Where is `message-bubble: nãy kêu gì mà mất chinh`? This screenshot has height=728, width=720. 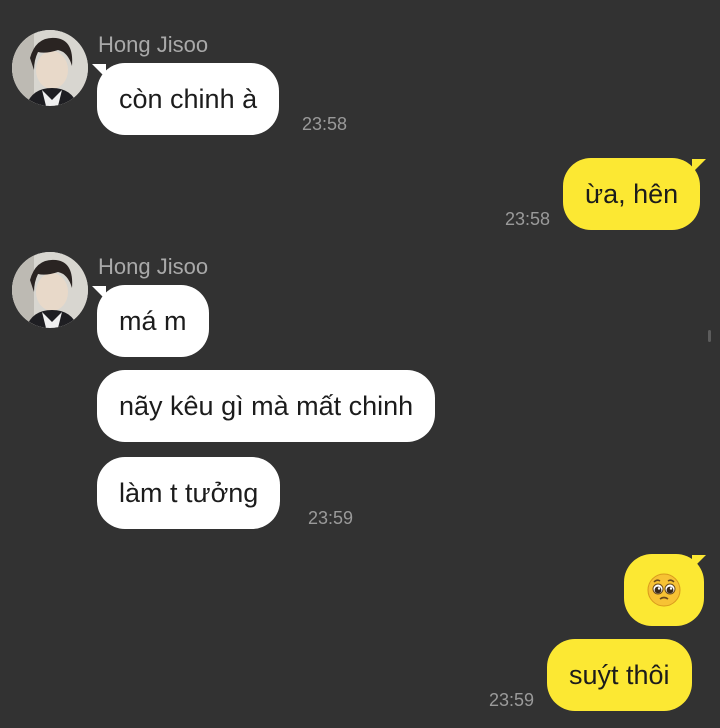 message-bubble: nãy kêu gì mà mất chinh is located at coordinates (266, 406).